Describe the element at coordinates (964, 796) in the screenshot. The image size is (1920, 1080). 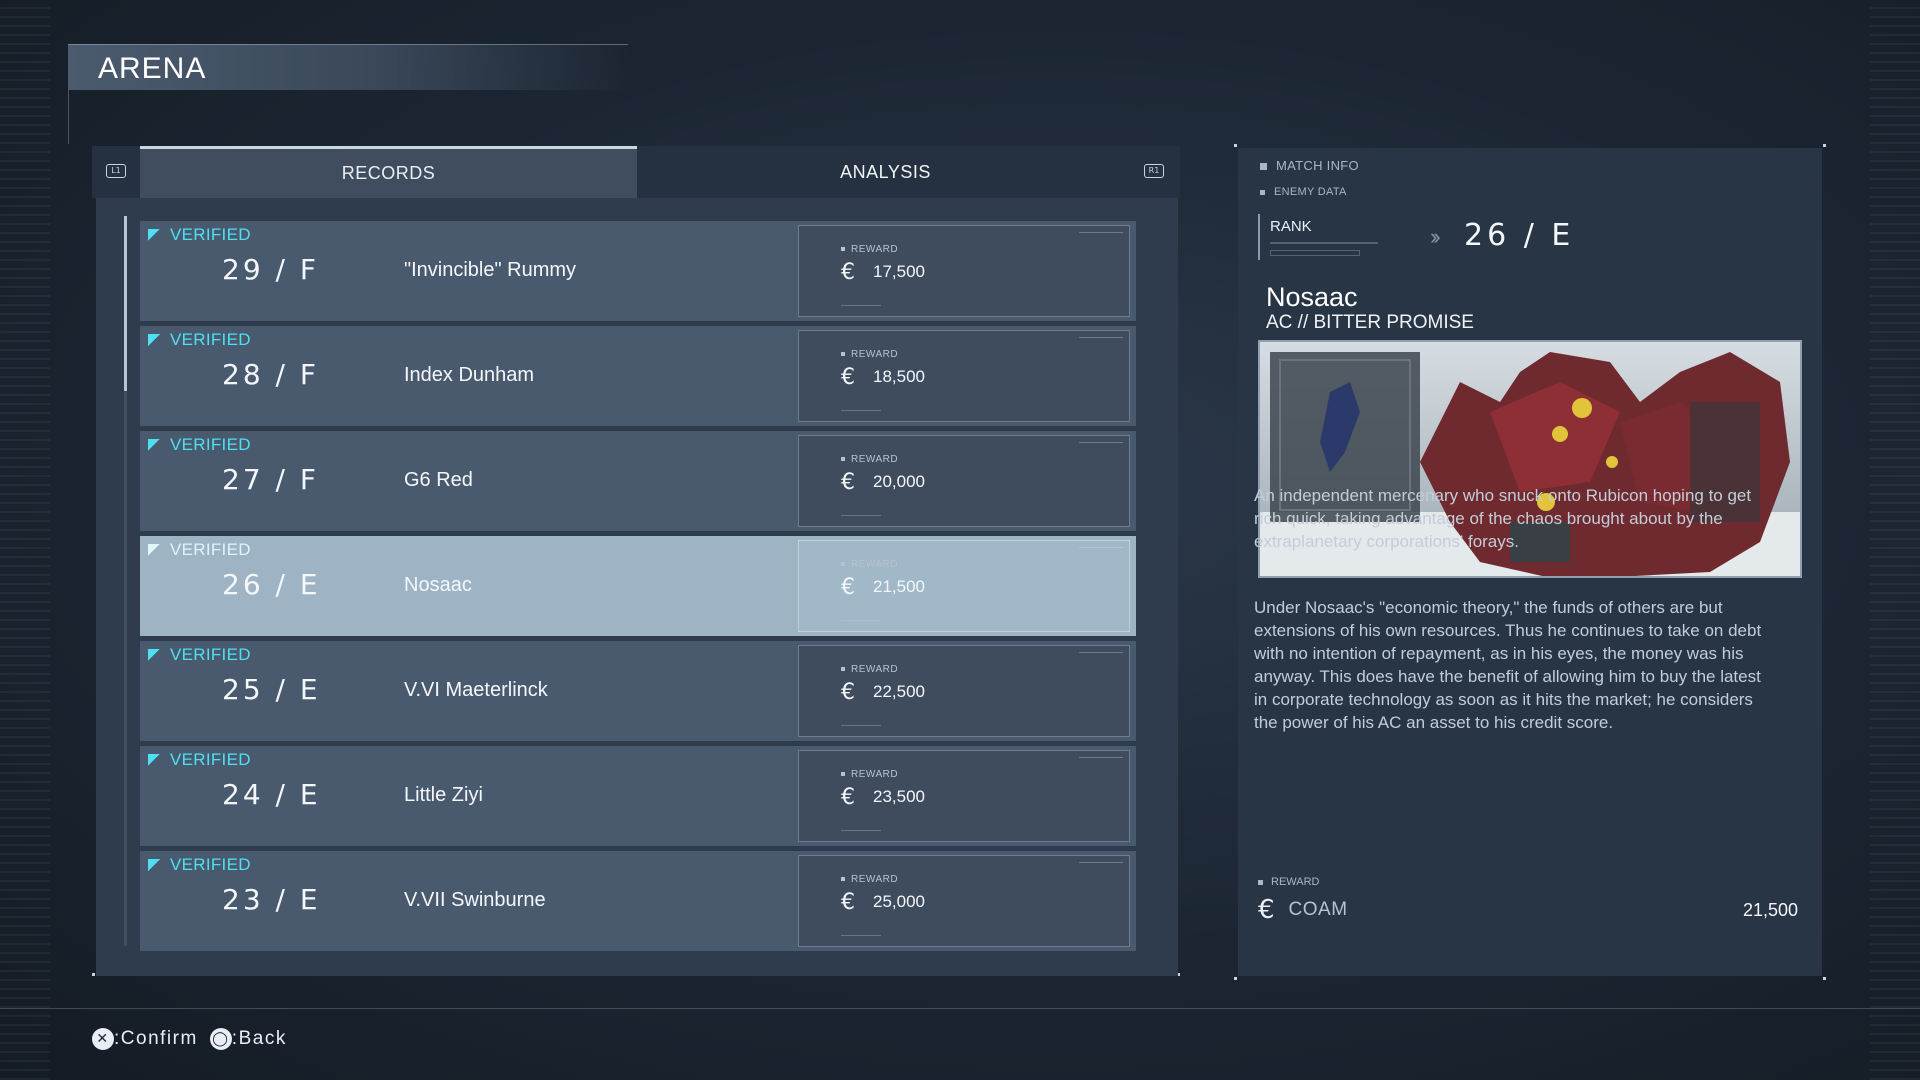
I see `record-reward-box: REWARD €23,500` at that location.